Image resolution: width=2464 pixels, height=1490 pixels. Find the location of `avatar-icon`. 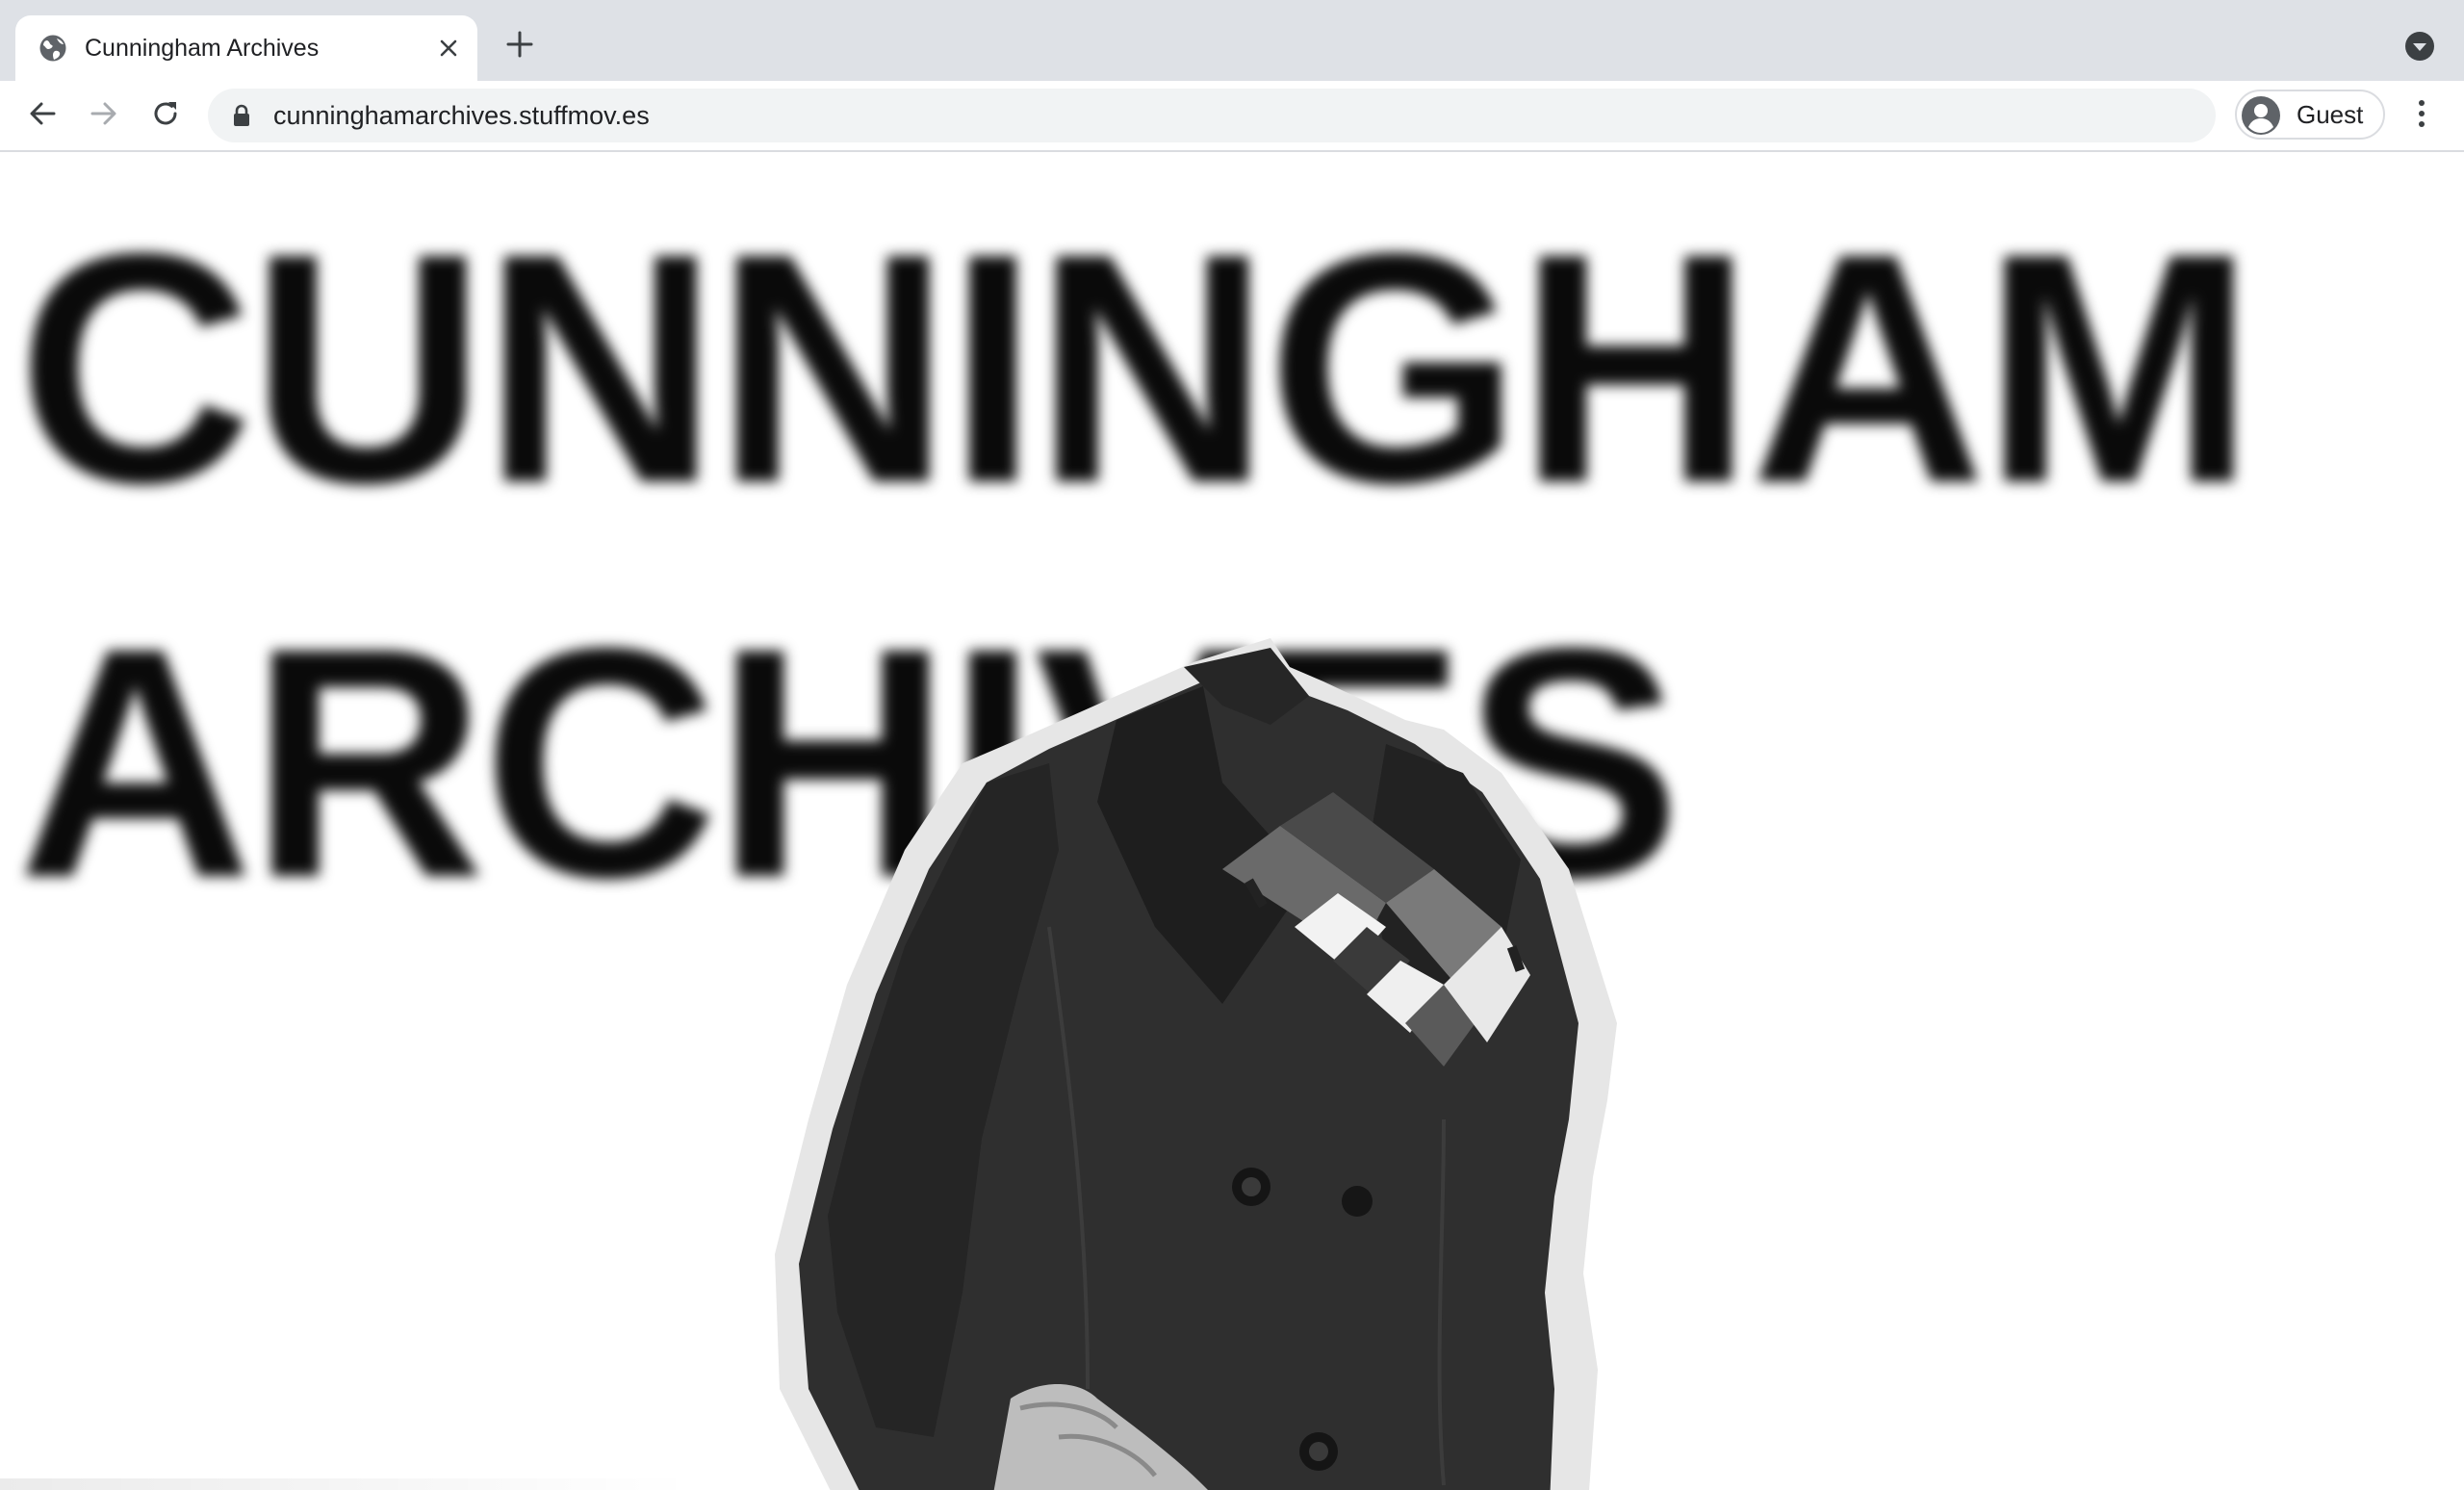

avatar-icon is located at coordinates (2261, 115).